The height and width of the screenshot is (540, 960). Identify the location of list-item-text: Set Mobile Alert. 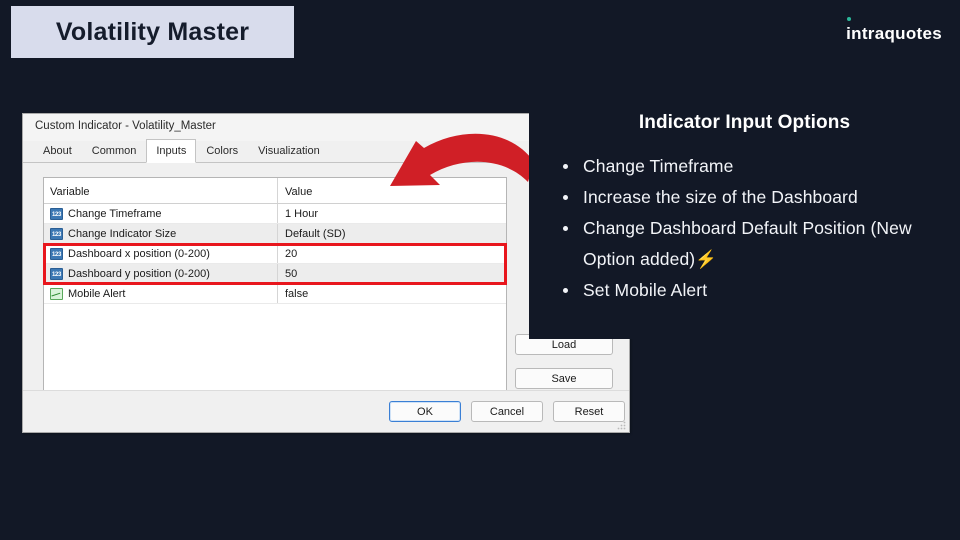
(645, 290).